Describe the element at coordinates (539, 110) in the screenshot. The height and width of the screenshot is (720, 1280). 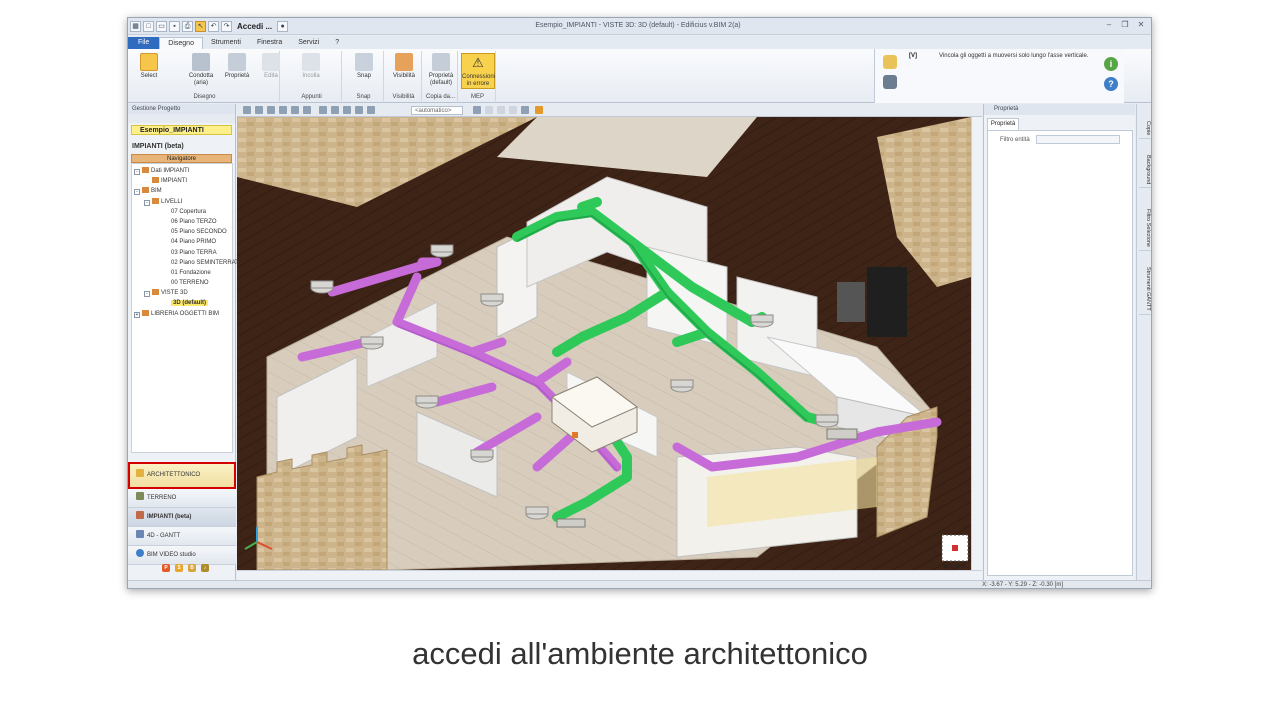
I see `render-icon` at that location.